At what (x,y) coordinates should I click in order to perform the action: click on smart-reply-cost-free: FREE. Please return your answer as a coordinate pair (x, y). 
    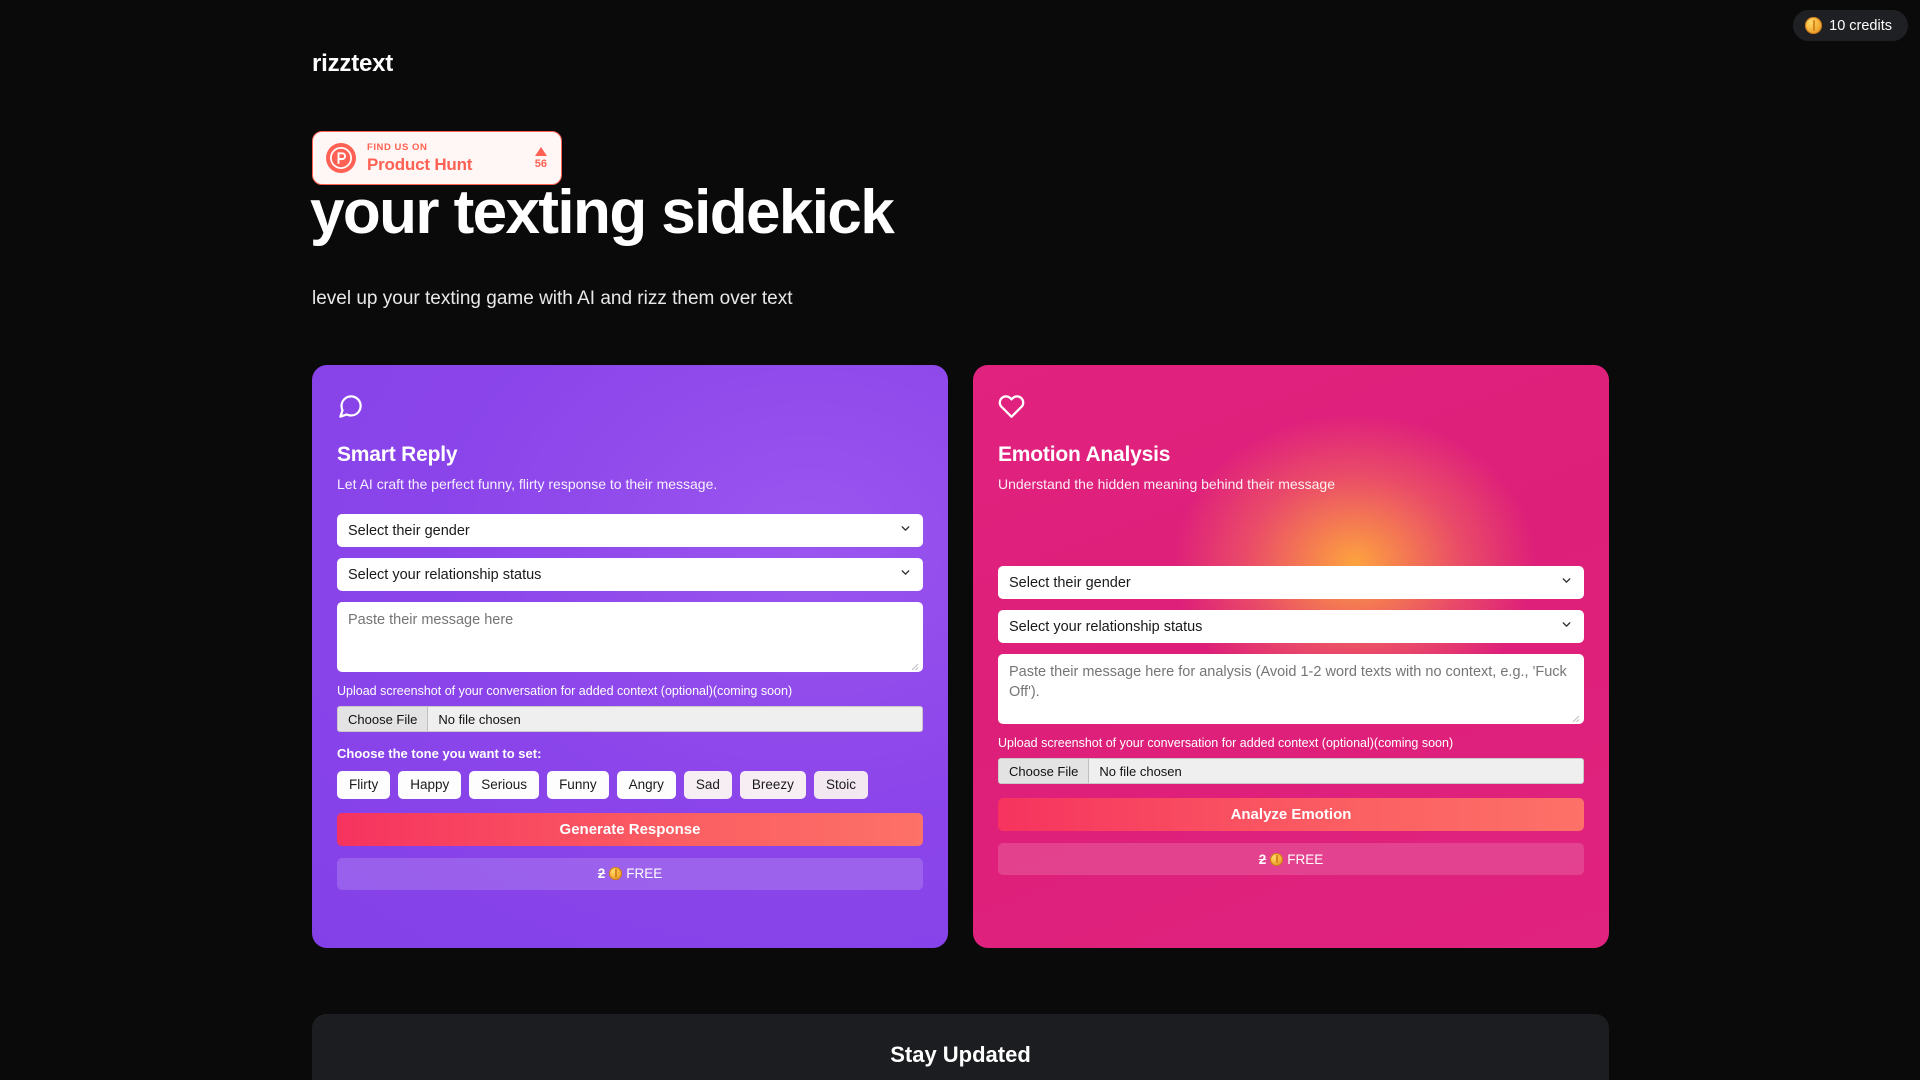
    Looking at the image, I should click on (644, 873).